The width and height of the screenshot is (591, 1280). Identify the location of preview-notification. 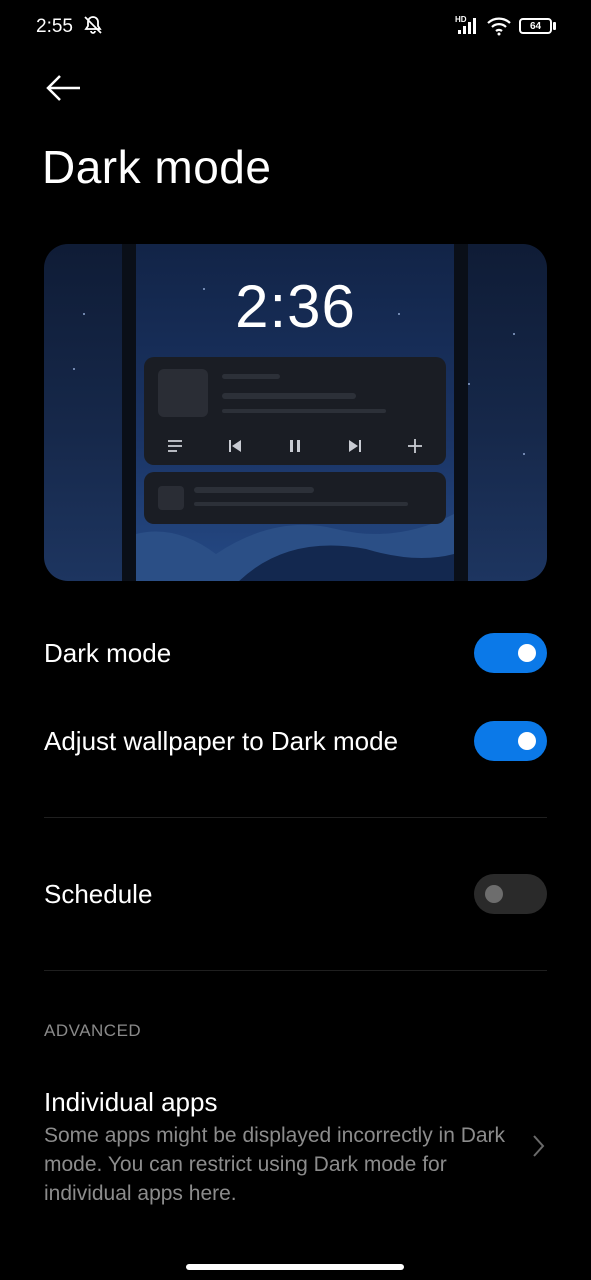
(295, 498).